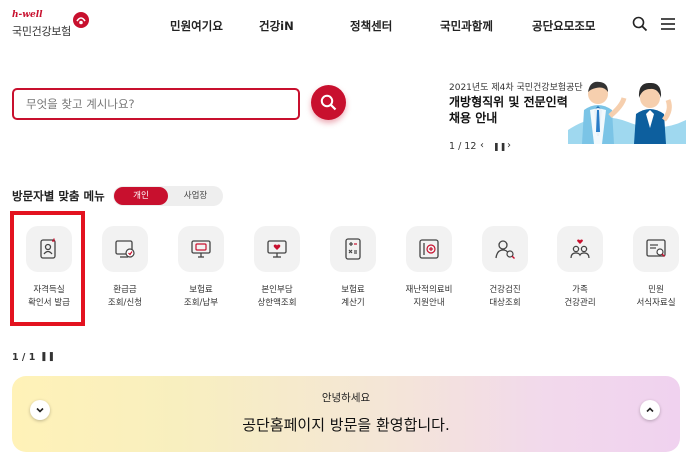 Image resolution: width=700 pixels, height=462 pixels. What do you see at coordinates (516, 88) in the screenshot?
I see `banner-subtitle: 2021년도 제4차 국민건강보험공단` at bounding box center [516, 88].